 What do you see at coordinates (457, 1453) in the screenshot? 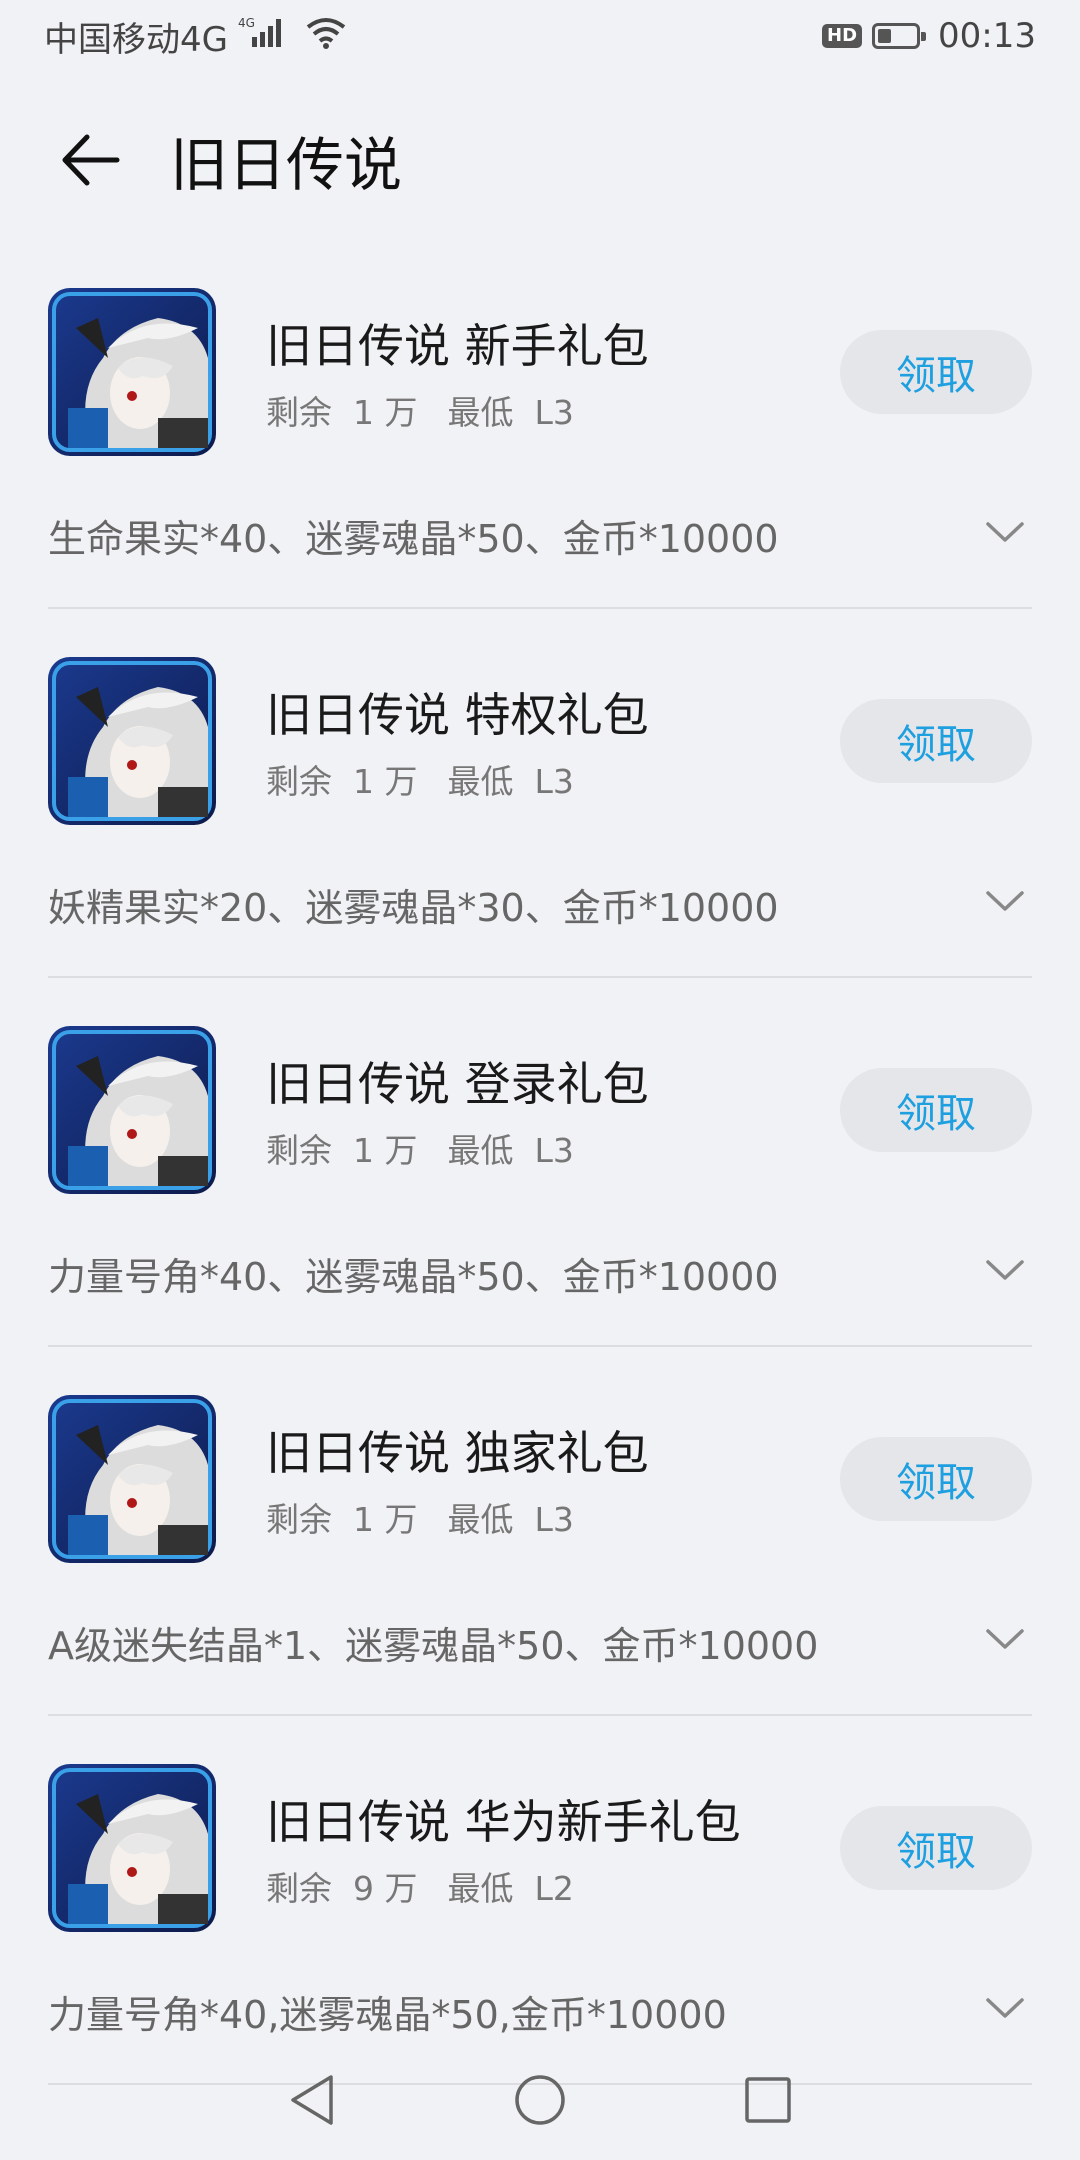
I see `gift-name: 旧日传说 独家礼包` at bounding box center [457, 1453].